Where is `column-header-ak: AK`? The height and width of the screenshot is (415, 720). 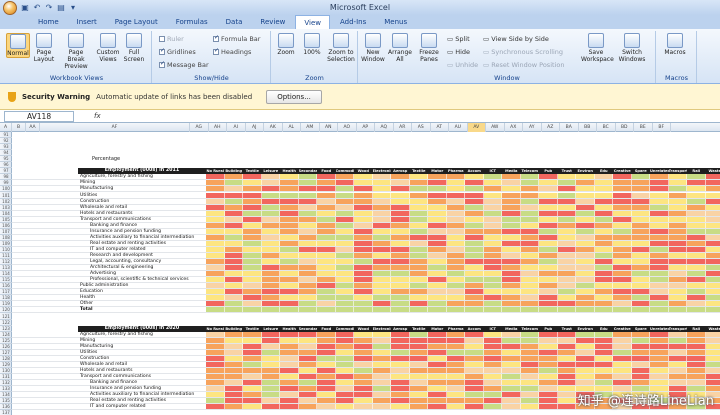
column-header-ak: AK is located at coordinates (273, 127).